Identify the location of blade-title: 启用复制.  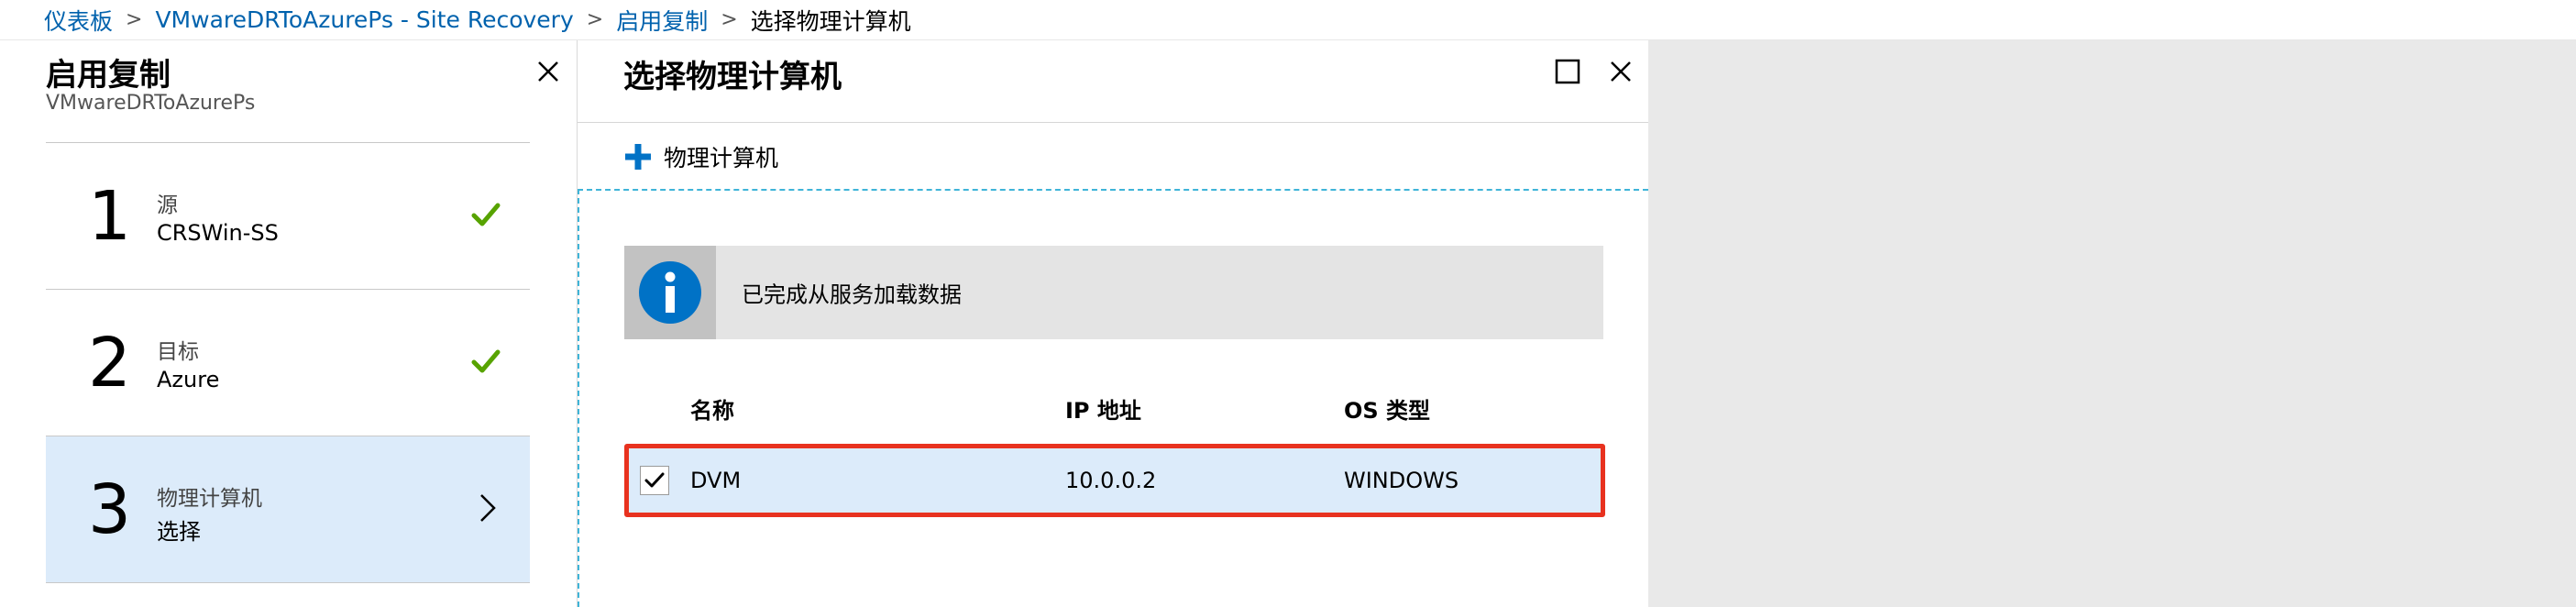
(108, 75).